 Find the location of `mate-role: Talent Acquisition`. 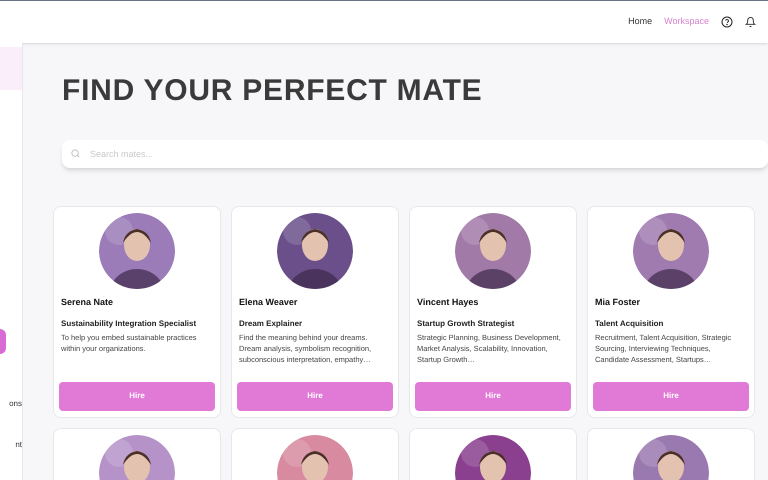

mate-role: Talent Acquisition is located at coordinates (629, 324).